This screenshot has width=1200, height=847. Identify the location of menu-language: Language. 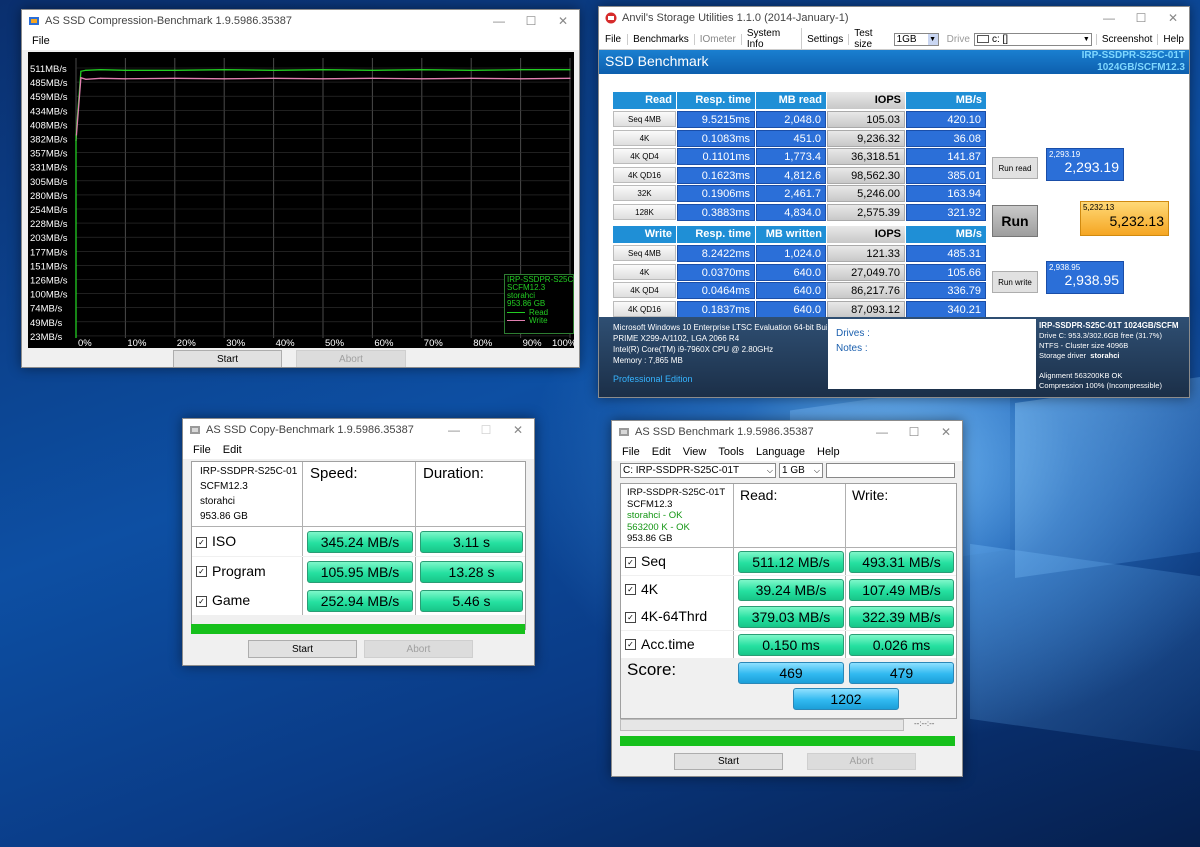
(780, 452).